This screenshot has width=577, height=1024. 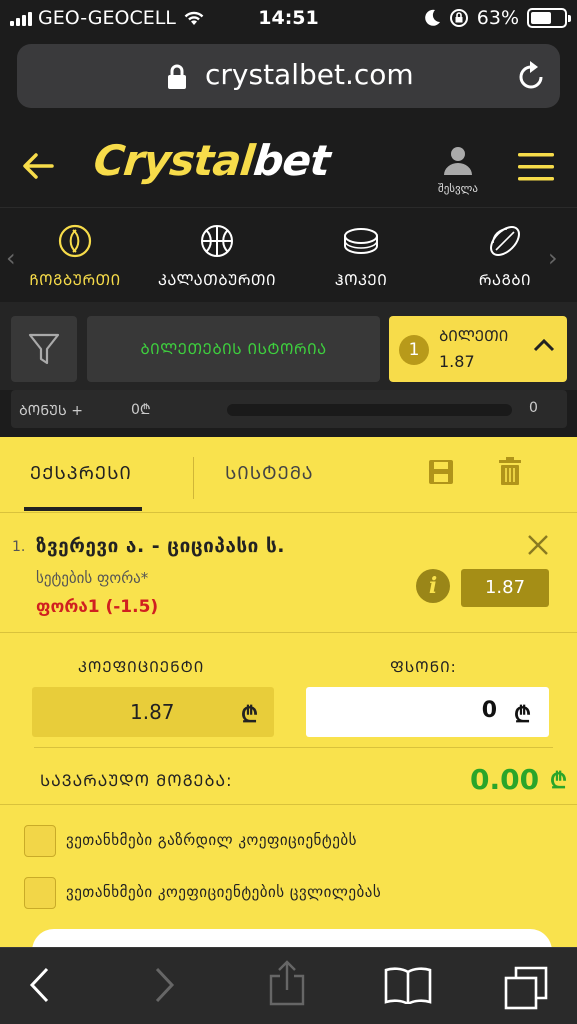 I want to click on battery-icon, so click(x=549, y=18).